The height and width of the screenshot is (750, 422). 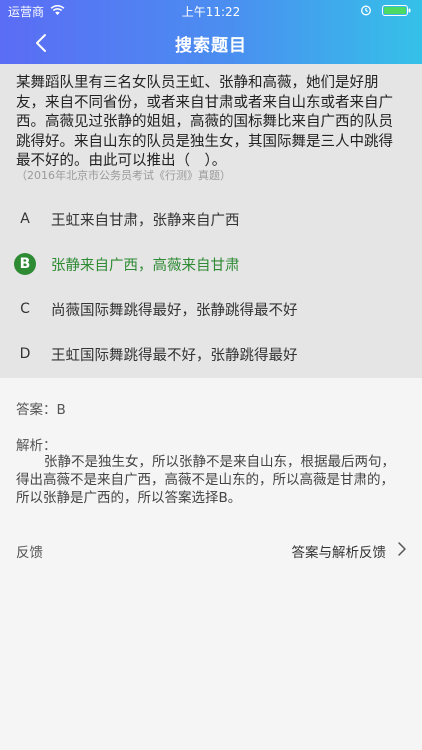 What do you see at coordinates (402, 549) in the screenshot?
I see `chevron-right-icon` at bounding box center [402, 549].